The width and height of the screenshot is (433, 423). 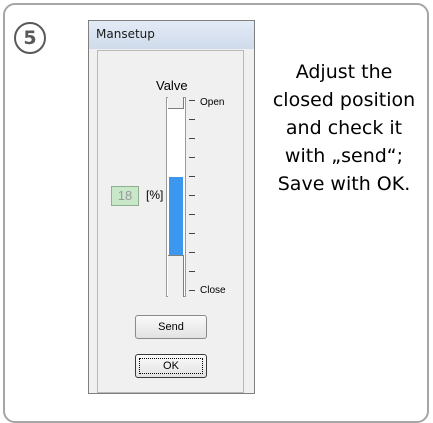 I want to click on close-label: Close, so click(x=213, y=290).